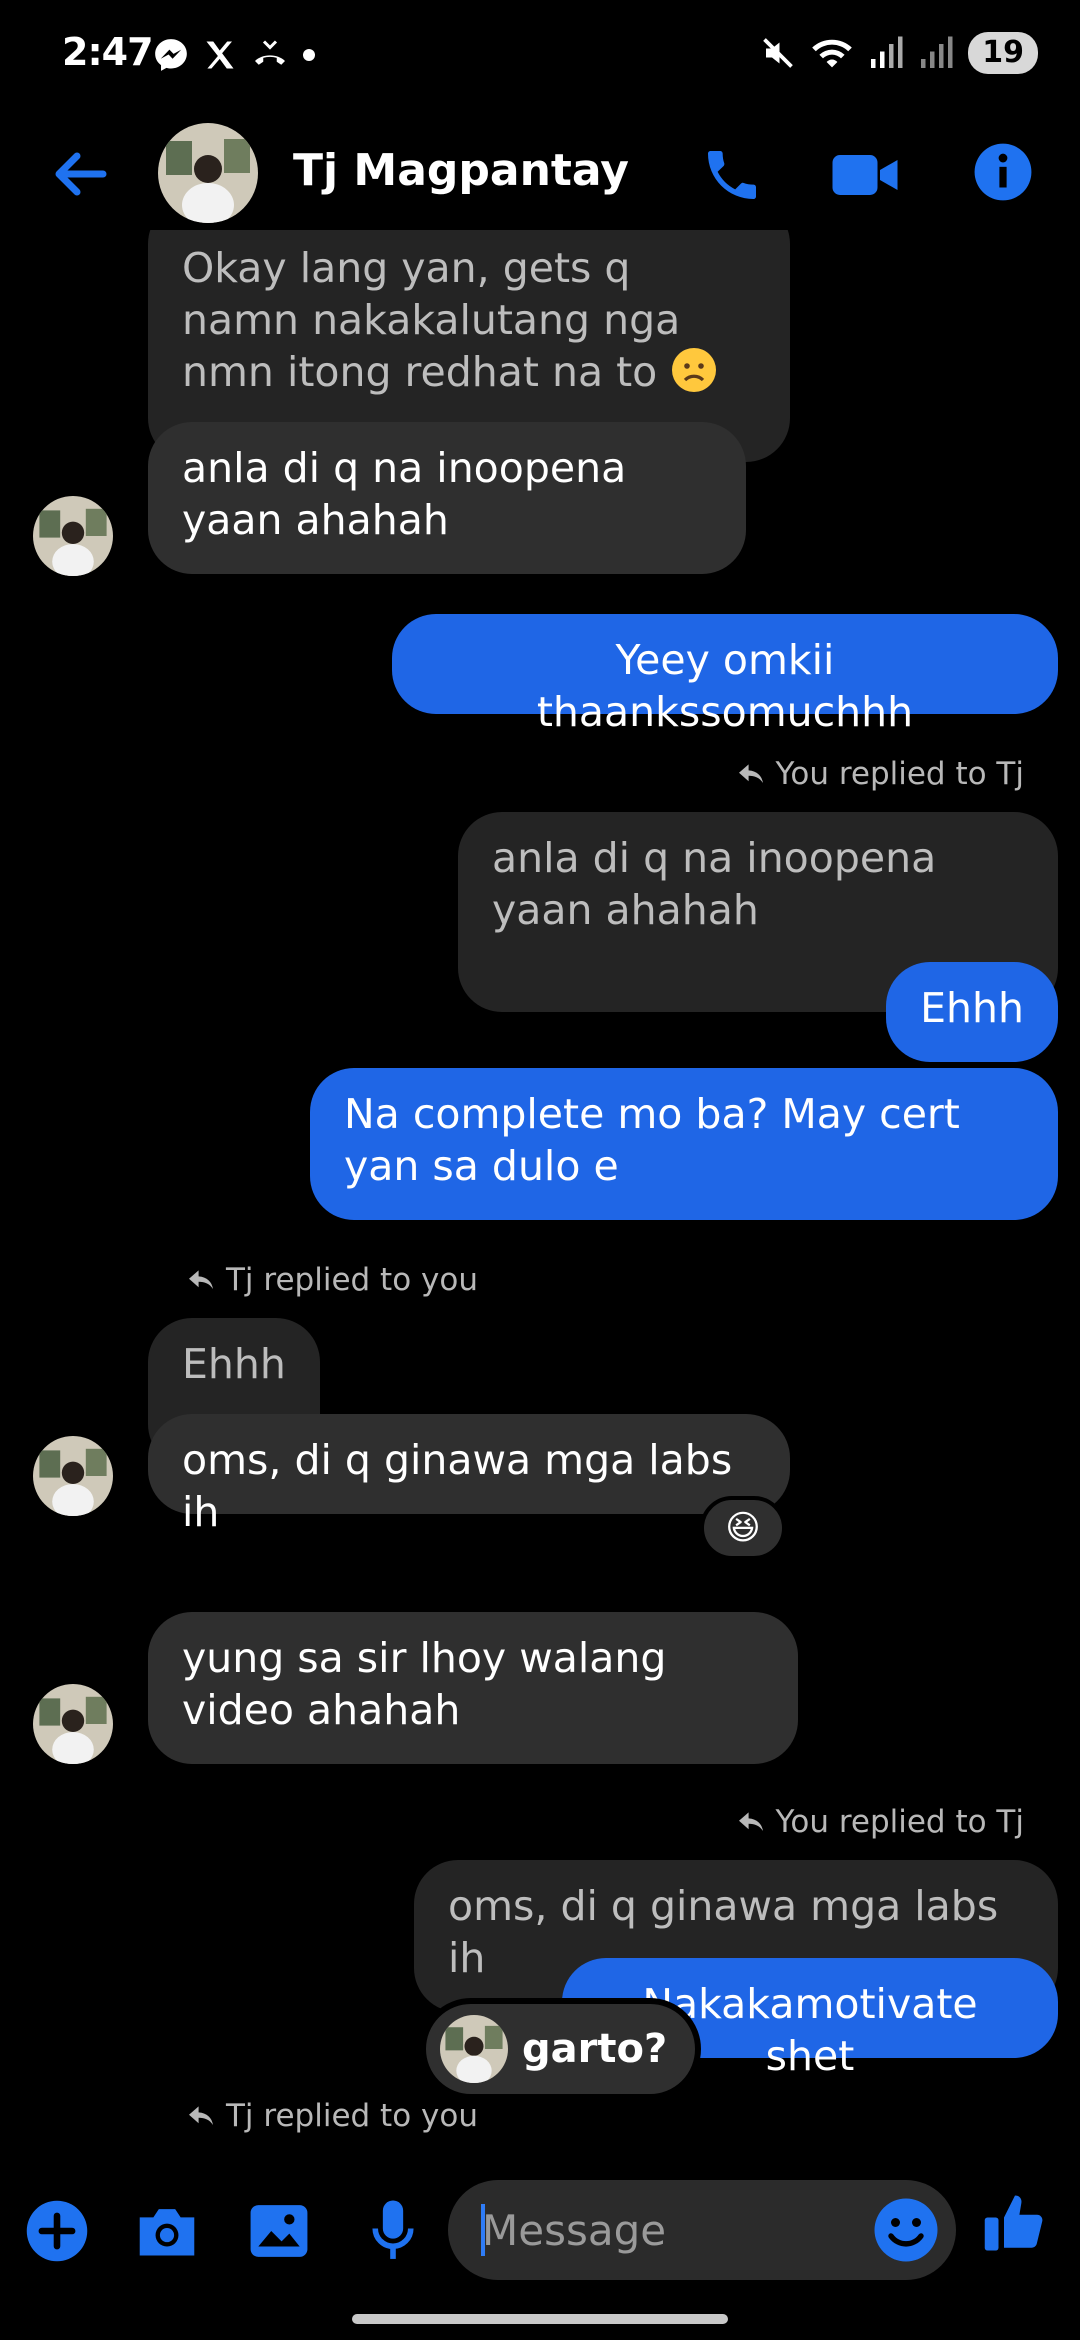 The height and width of the screenshot is (2340, 1080). I want to click on sad-face-icon, so click(694, 370).